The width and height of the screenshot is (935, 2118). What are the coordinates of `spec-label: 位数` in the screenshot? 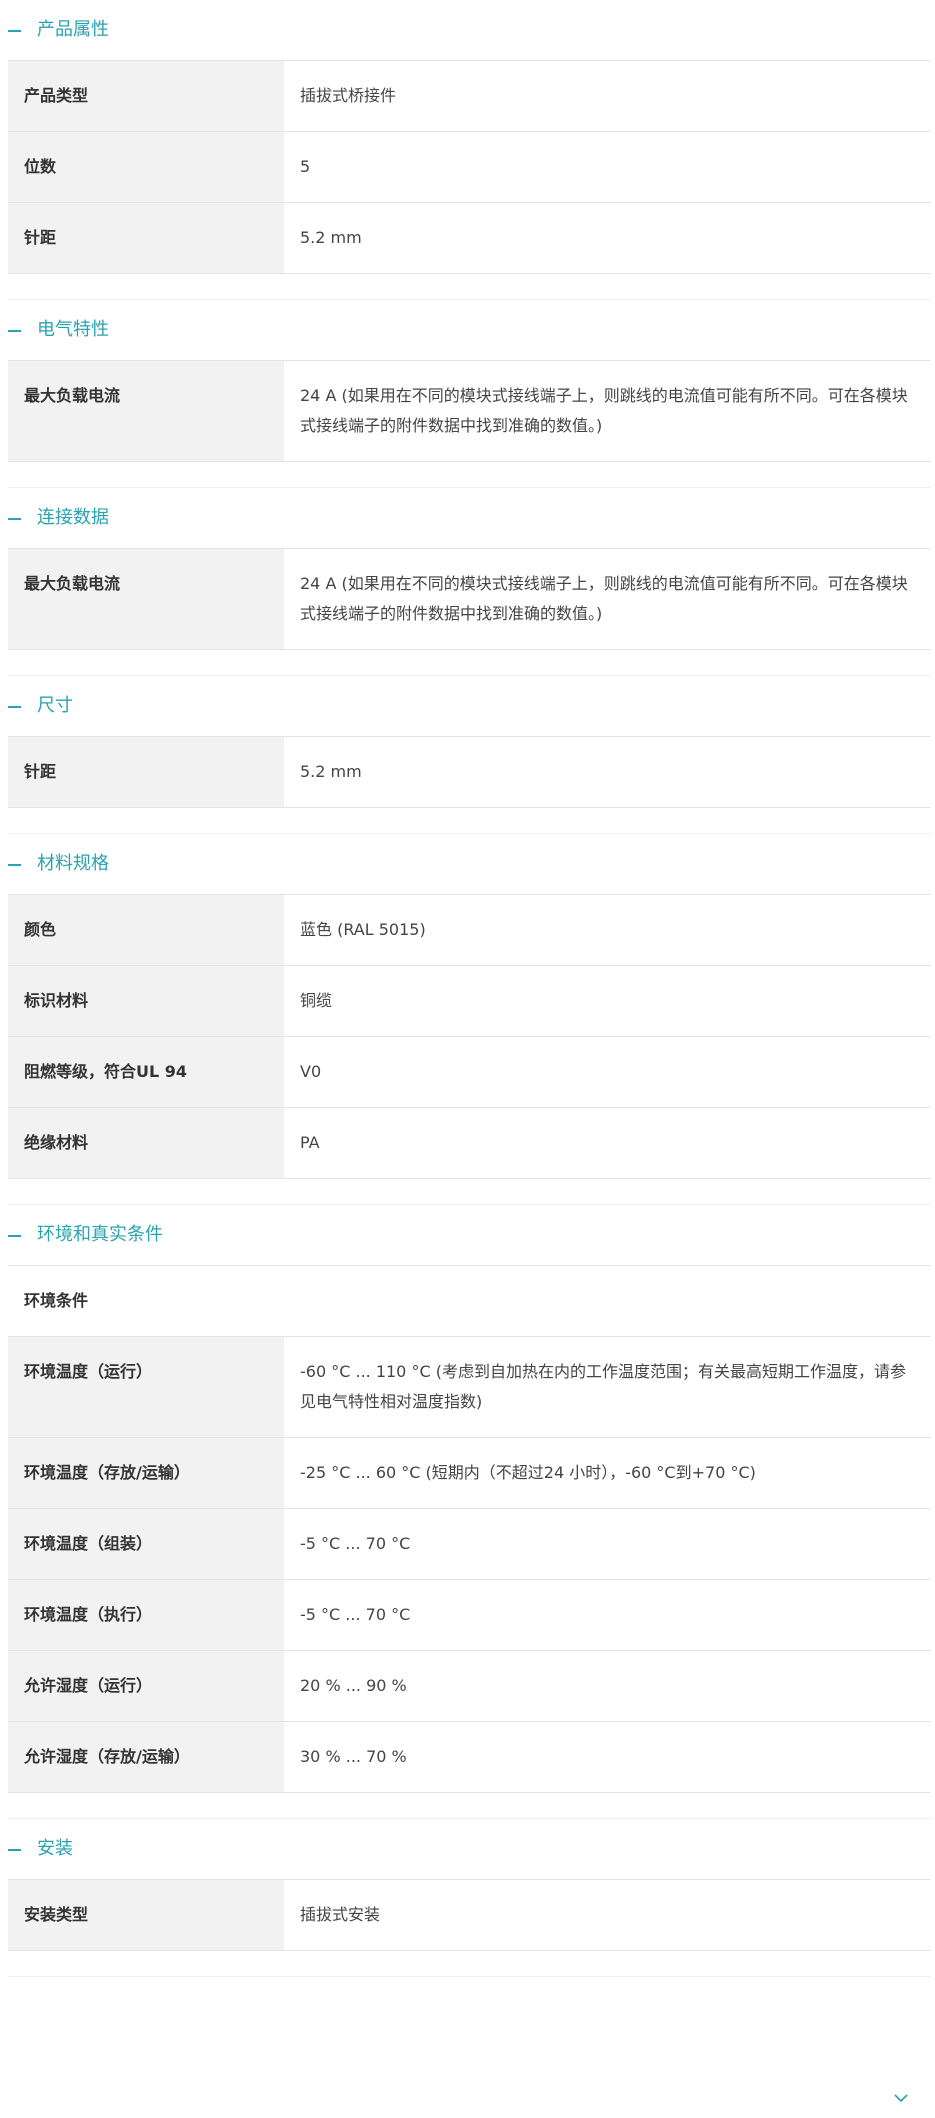 It's located at (146, 167).